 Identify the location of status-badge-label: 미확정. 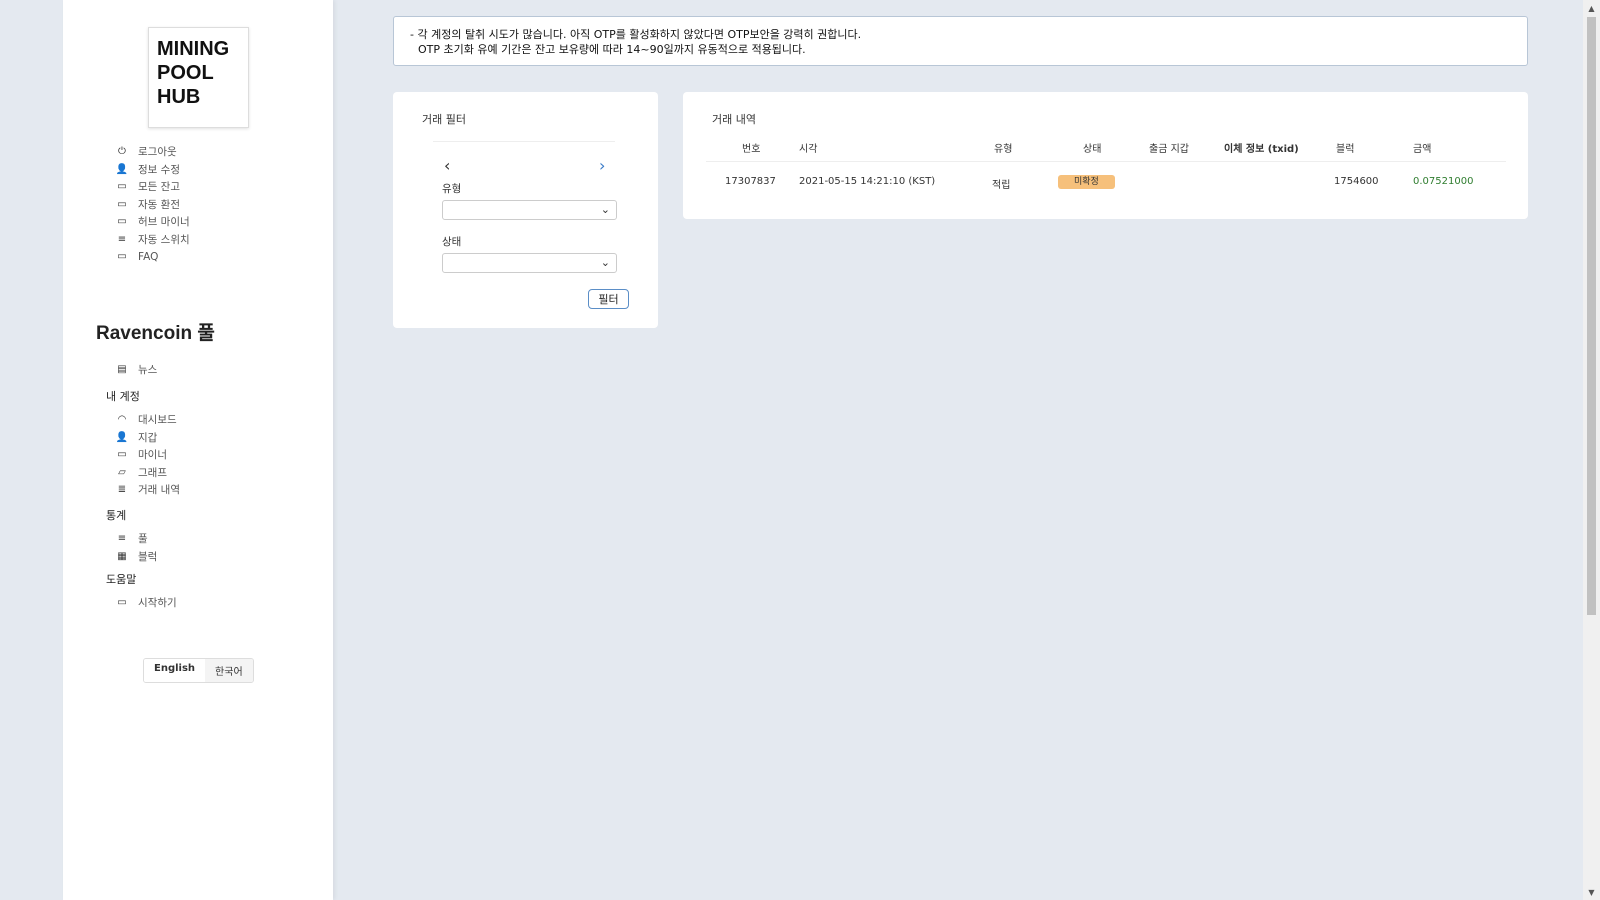
(1086, 182).